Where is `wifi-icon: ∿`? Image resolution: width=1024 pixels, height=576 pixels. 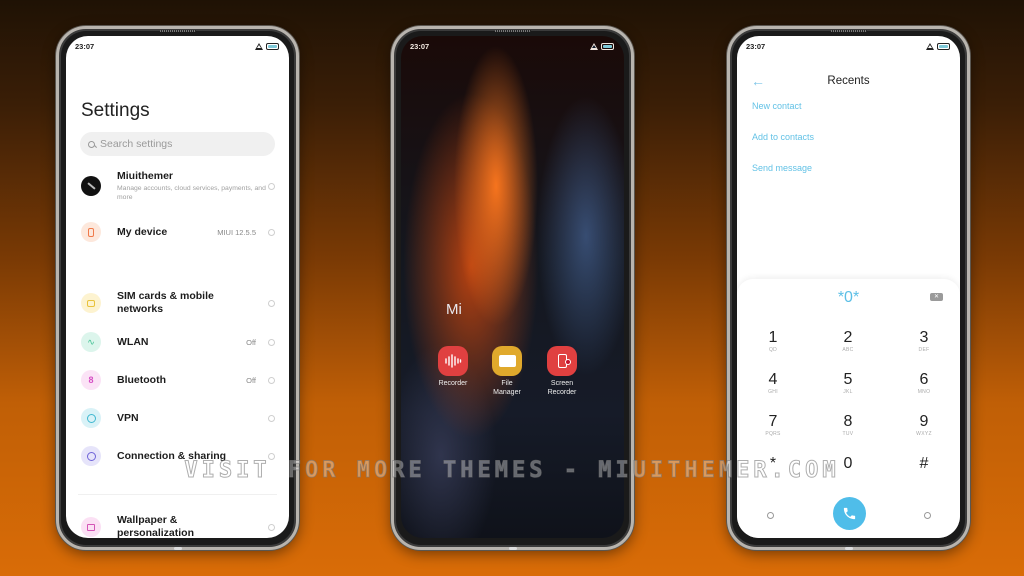
wifi-icon: ∿ is located at coordinates (91, 342).